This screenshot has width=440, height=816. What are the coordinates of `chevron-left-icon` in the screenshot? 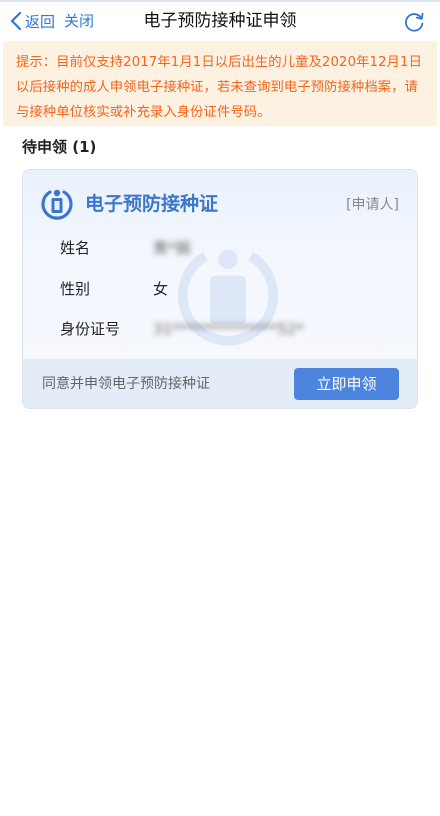 It's located at (16, 21).